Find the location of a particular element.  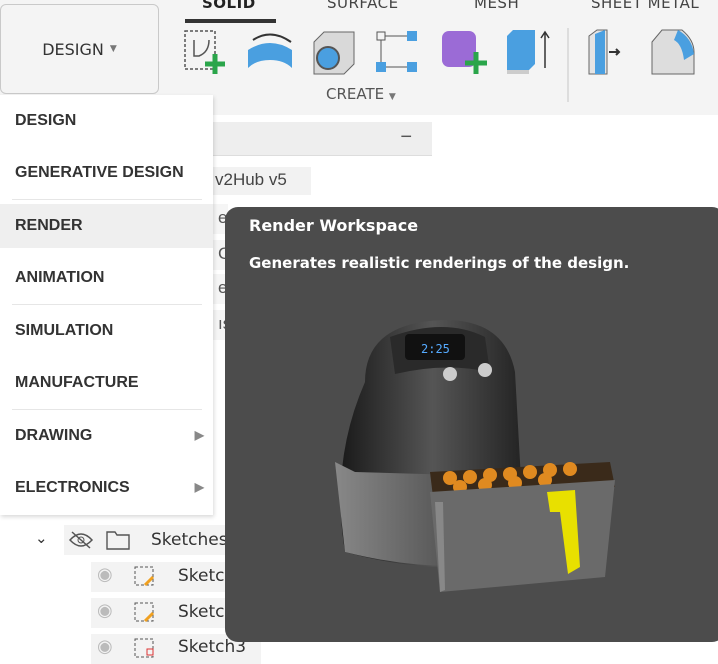

menu-item-drawing: DRAWING ▶ is located at coordinates (106, 436).